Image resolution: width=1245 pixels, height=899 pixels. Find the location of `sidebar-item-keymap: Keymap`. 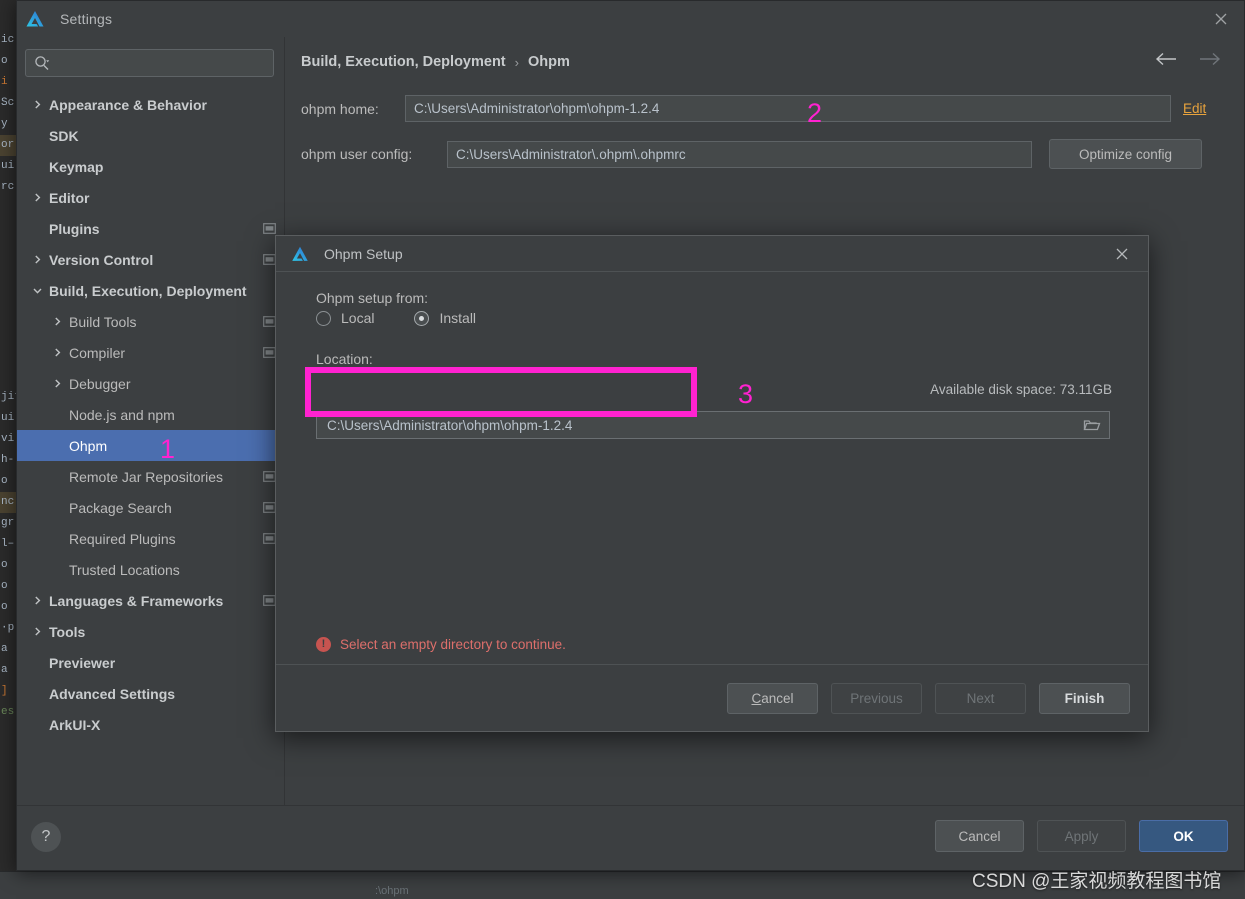

sidebar-item-keymap: Keymap is located at coordinates (150, 166).